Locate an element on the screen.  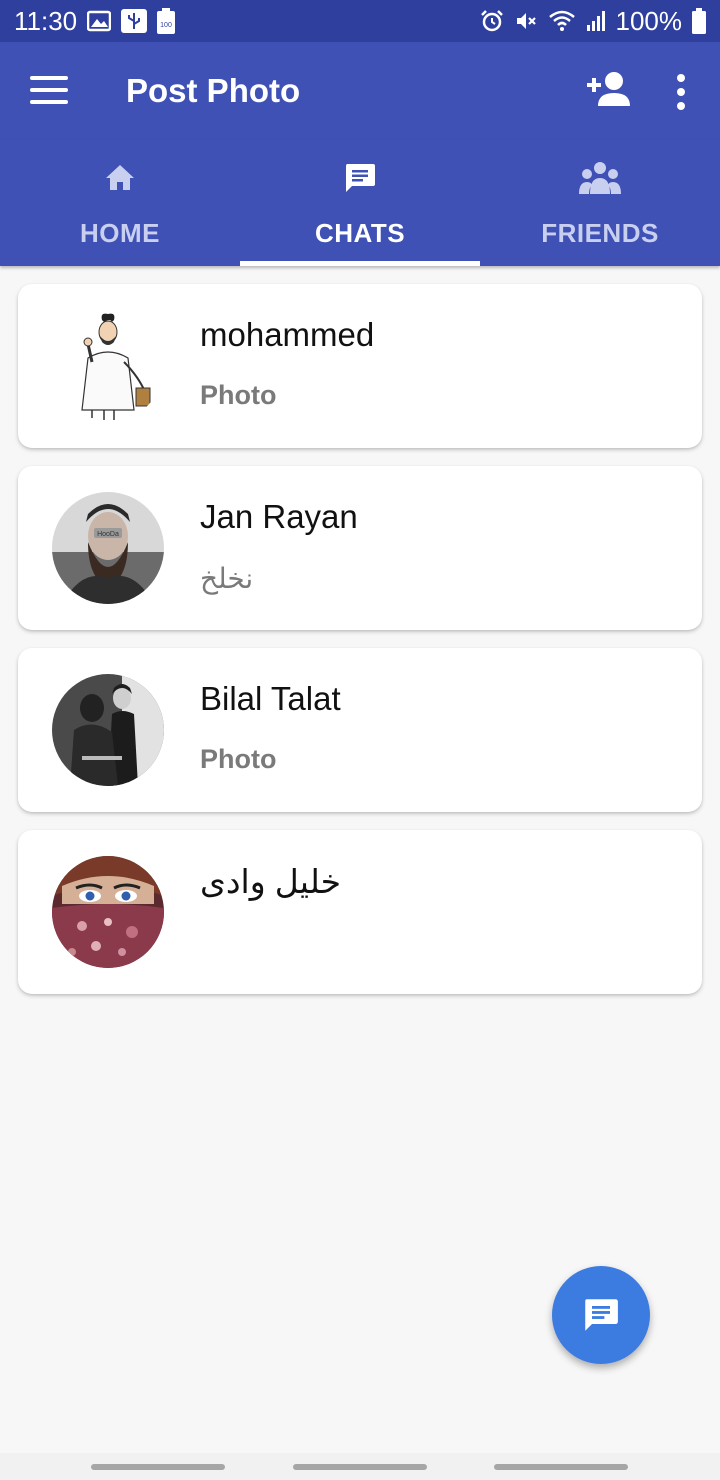
message-icon is located at coordinates (601, 1315).